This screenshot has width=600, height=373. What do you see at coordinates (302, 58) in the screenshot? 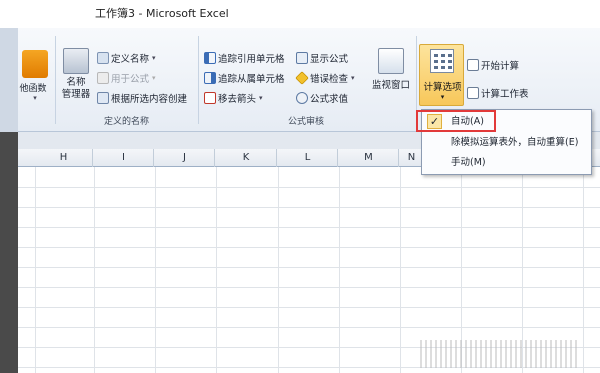
I see `show-formulas-icon` at bounding box center [302, 58].